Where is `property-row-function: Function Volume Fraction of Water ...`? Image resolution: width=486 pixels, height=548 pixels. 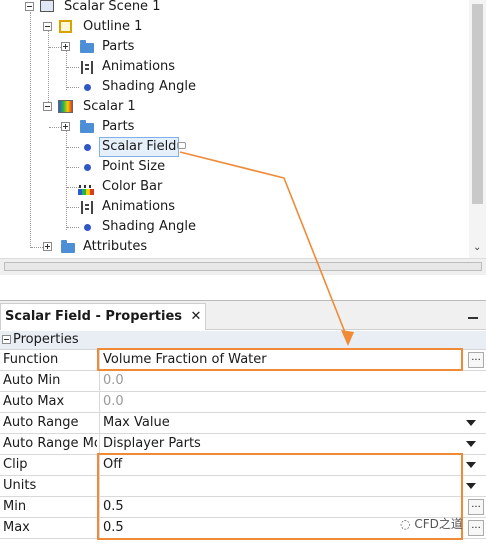 property-row-function: Function Volume Fraction of Water ... is located at coordinates (243, 360).